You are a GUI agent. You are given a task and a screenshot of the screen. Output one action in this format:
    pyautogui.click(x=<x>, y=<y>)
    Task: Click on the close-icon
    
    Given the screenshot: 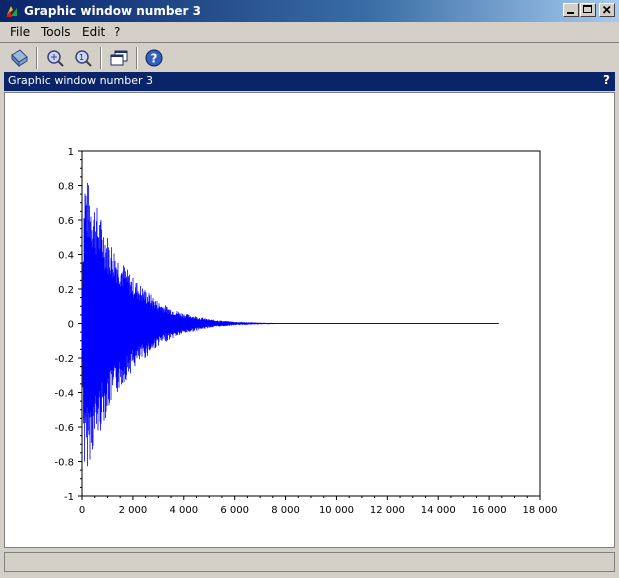 What is the action you would take?
    pyautogui.click(x=606, y=9)
    